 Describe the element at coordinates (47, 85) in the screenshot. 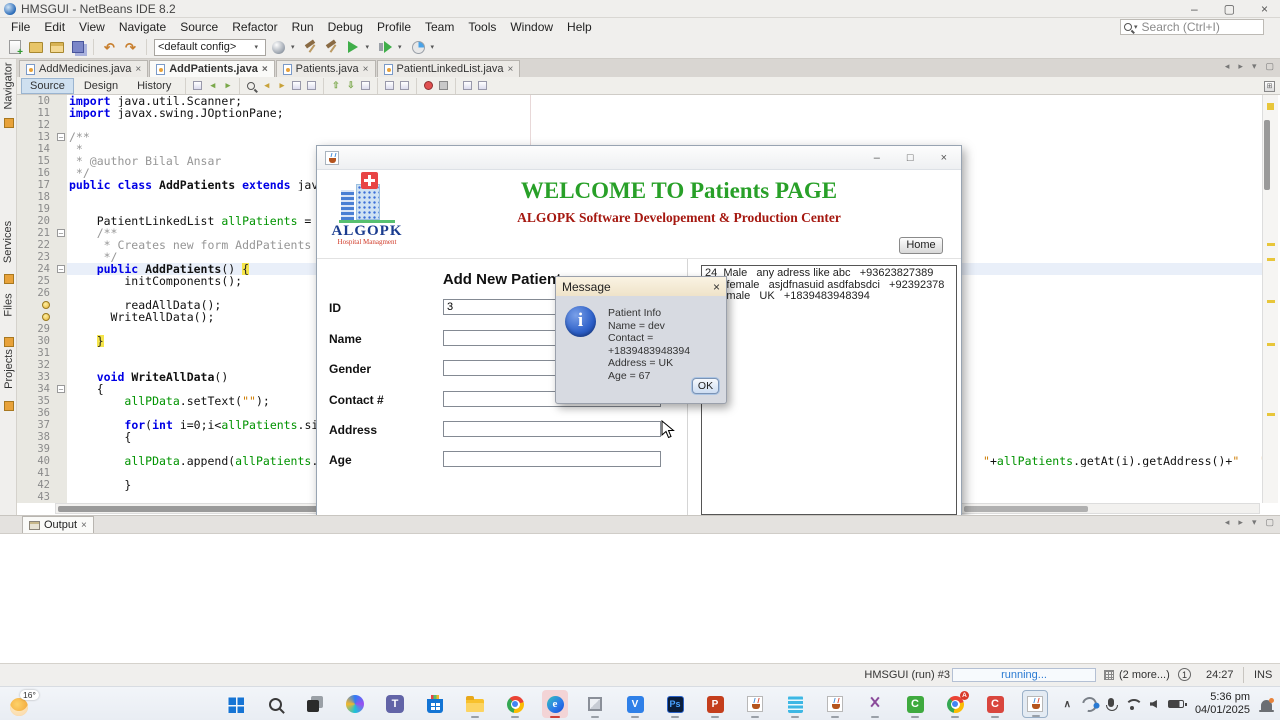

I see `view-button-source: Source` at that location.